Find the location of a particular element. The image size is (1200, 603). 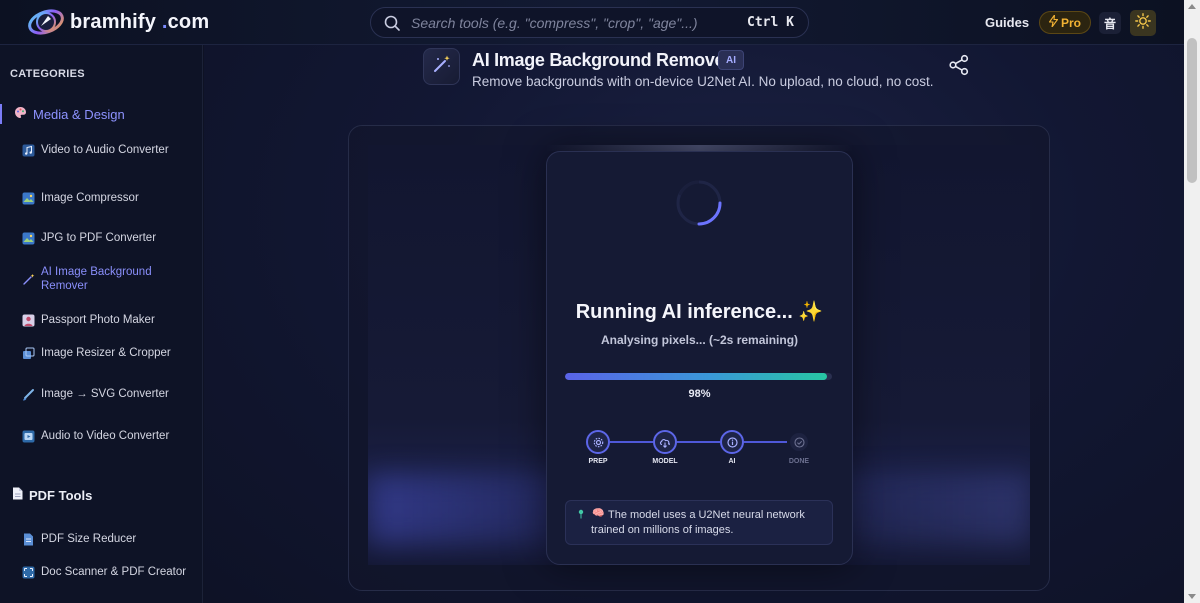

sidebar-item-doc-scanner: Doc Scanner & PDF Creator is located at coordinates (107, 572).